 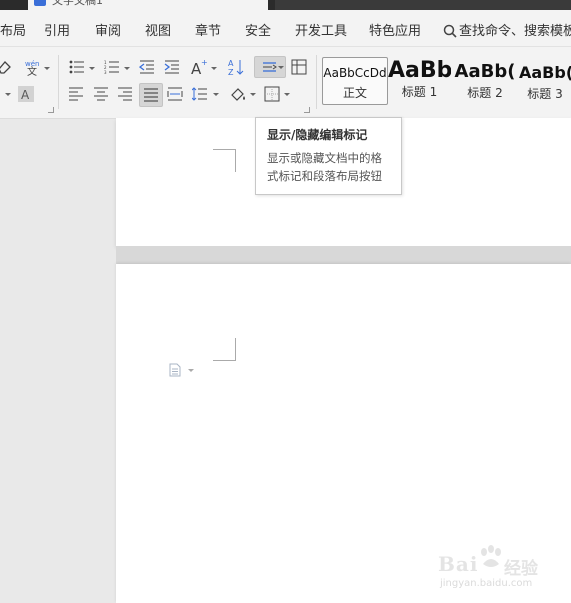 What do you see at coordinates (151, 95) in the screenshot?
I see `justify-icon` at bounding box center [151, 95].